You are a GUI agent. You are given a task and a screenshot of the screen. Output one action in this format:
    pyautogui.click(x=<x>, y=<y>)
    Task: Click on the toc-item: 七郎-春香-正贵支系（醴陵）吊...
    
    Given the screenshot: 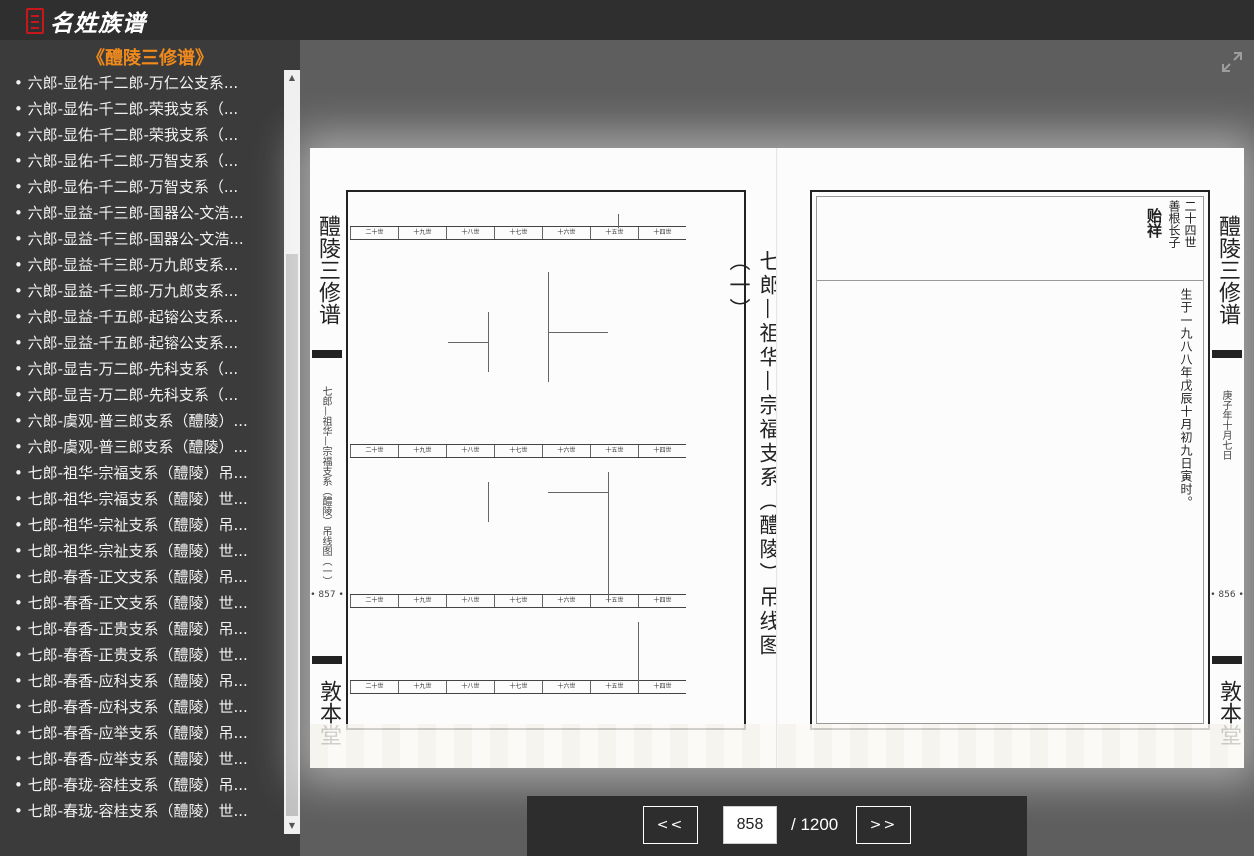 What is the action you would take?
    pyautogui.click(x=142, y=629)
    